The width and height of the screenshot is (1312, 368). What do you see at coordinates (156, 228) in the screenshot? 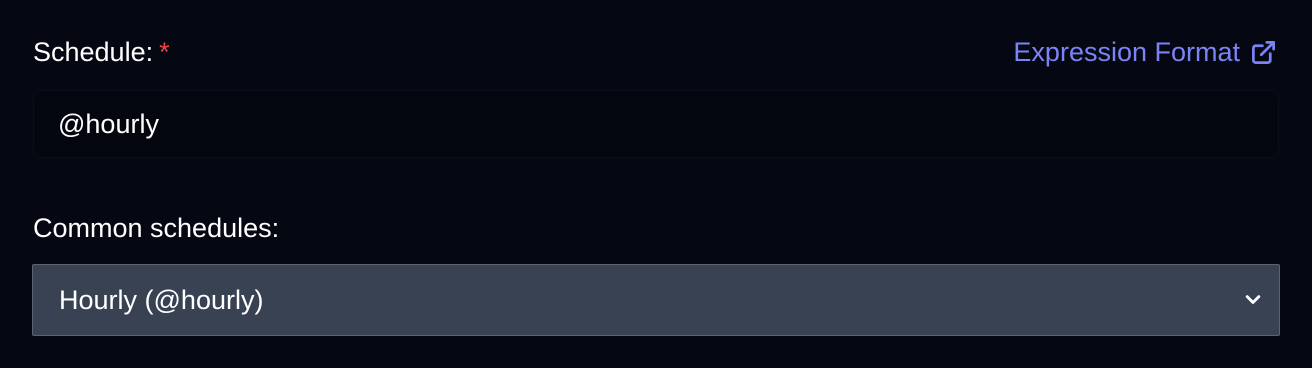
I see `common-schedules-label: Common schedules:` at bounding box center [156, 228].